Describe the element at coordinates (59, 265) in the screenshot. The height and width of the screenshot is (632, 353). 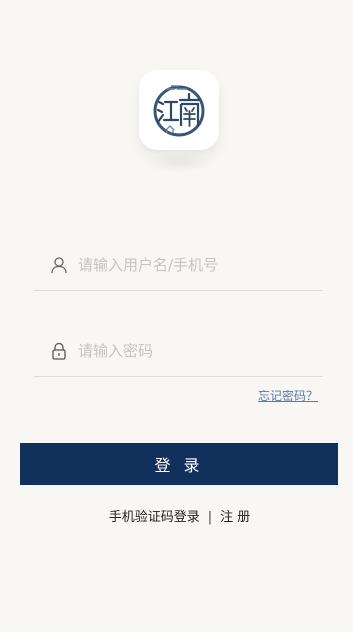
I see `user-icon` at that location.